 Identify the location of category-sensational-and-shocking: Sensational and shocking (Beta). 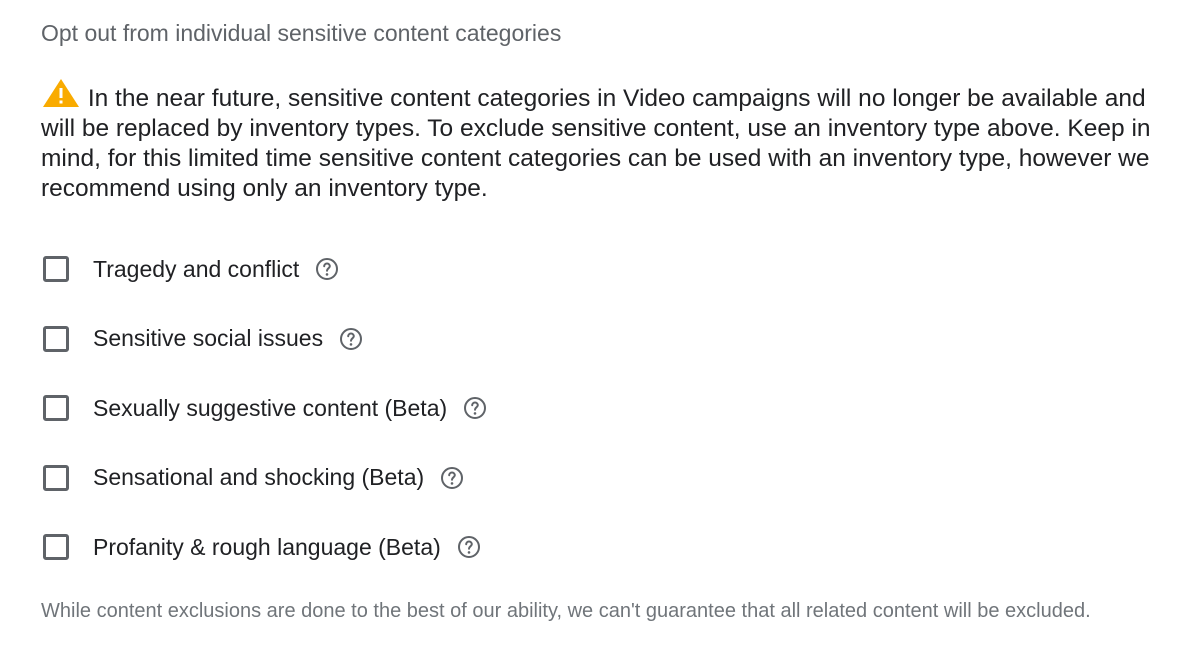
(265, 478).